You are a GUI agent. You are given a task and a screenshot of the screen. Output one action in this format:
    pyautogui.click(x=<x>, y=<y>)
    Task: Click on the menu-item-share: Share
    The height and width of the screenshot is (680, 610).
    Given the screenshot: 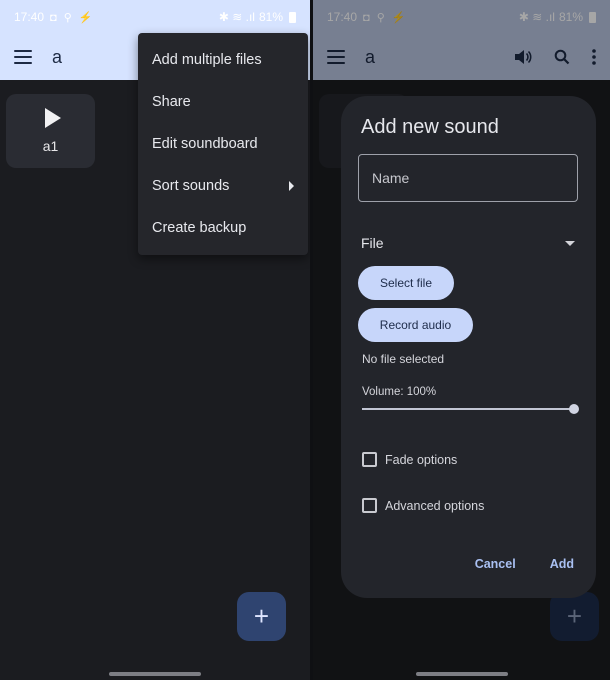 What is the action you would take?
    pyautogui.click(x=223, y=102)
    